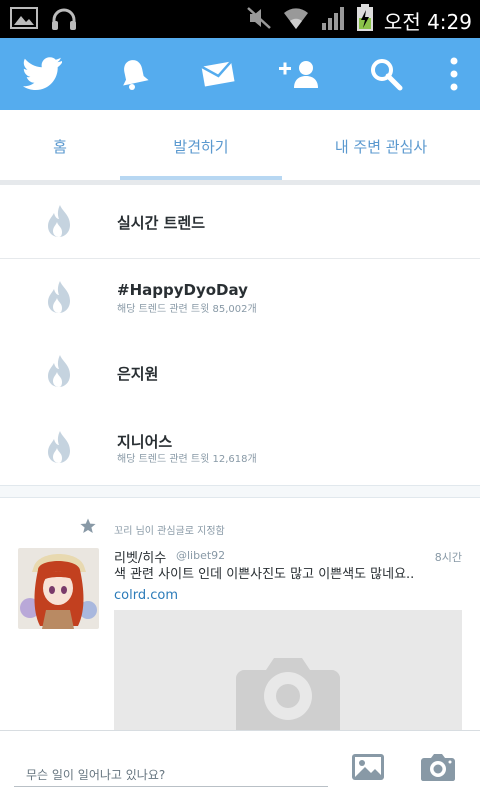  What do you see at coordinates (427, 21) in the screenshot?
I see `status-time: 오전 4:29` at bounding box center [427, 21].